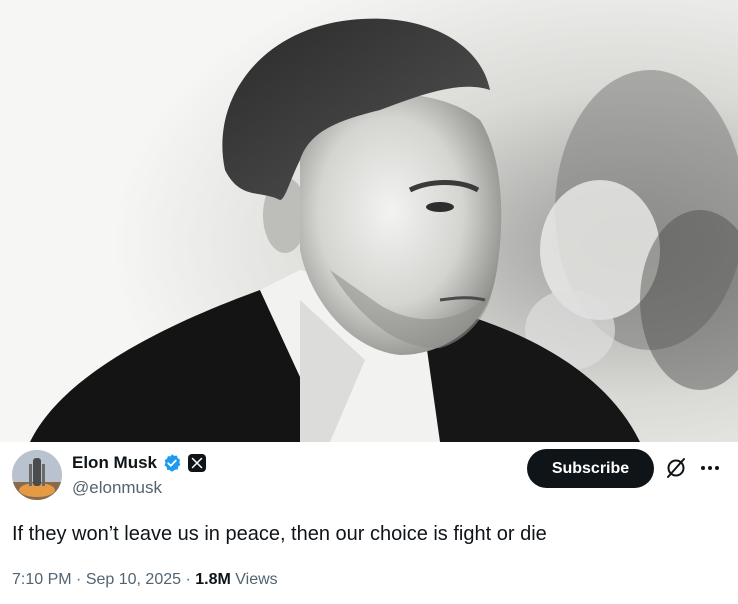  Describe the element at coordinates (213, 579) in the screenshot. I see `views-count: 1.8M` at that location.